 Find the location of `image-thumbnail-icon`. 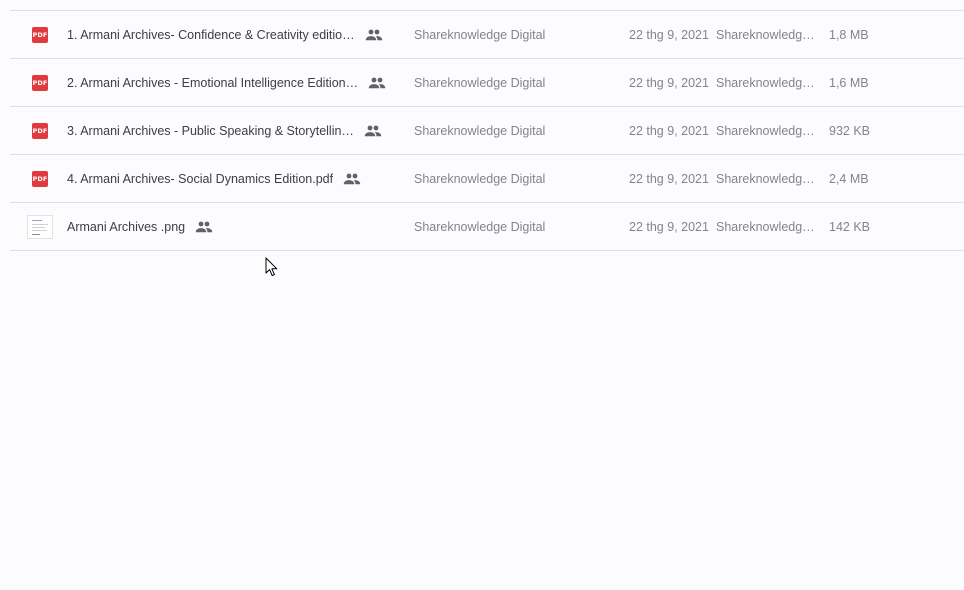

image-thumbnail-icon is located at coordinates (40, 226).